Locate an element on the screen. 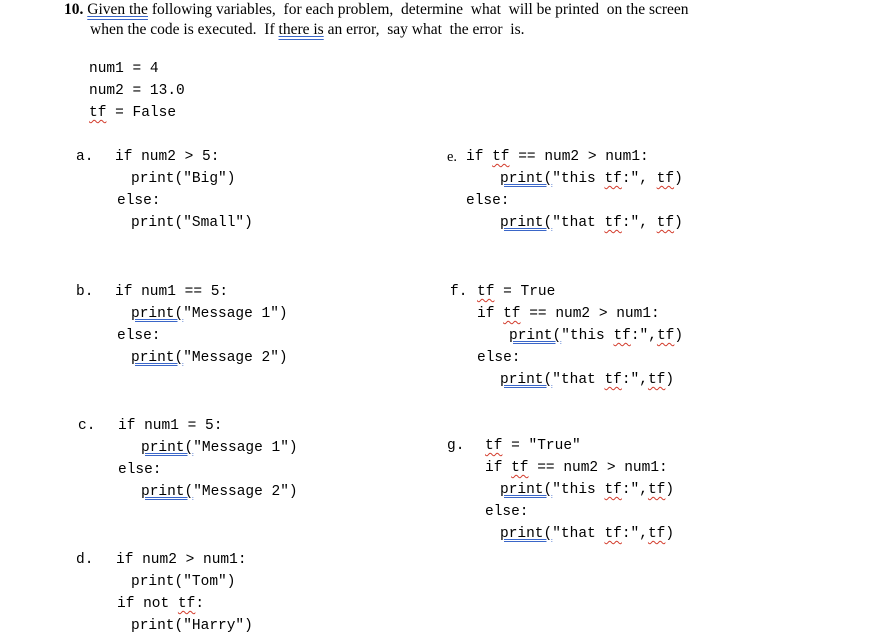 This screenshot has width=885, height=637. variable-tf: tf = False is located at coordinates (132, 113).